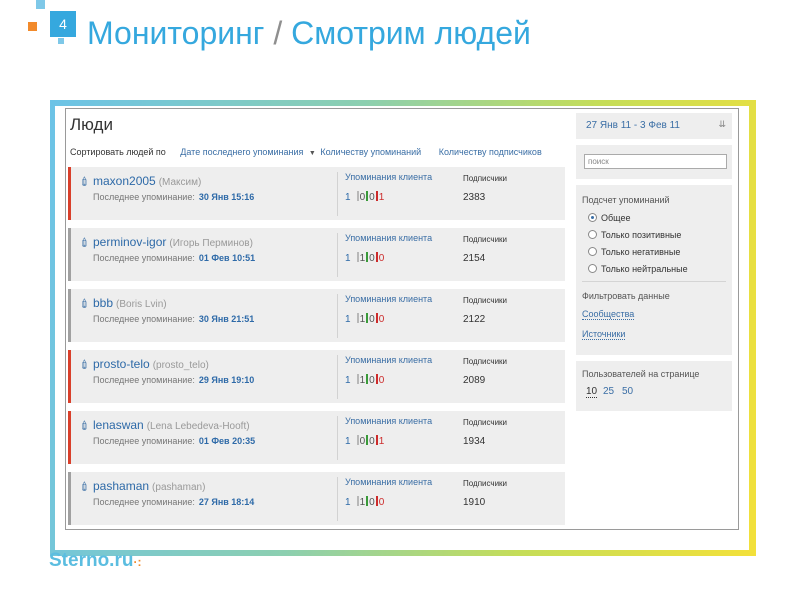 The image size is (800, 600). Describe the element at coordinates (226, 502) in the screenshot. I see `last-mention-date: 27 Янв 18:14` at that location.